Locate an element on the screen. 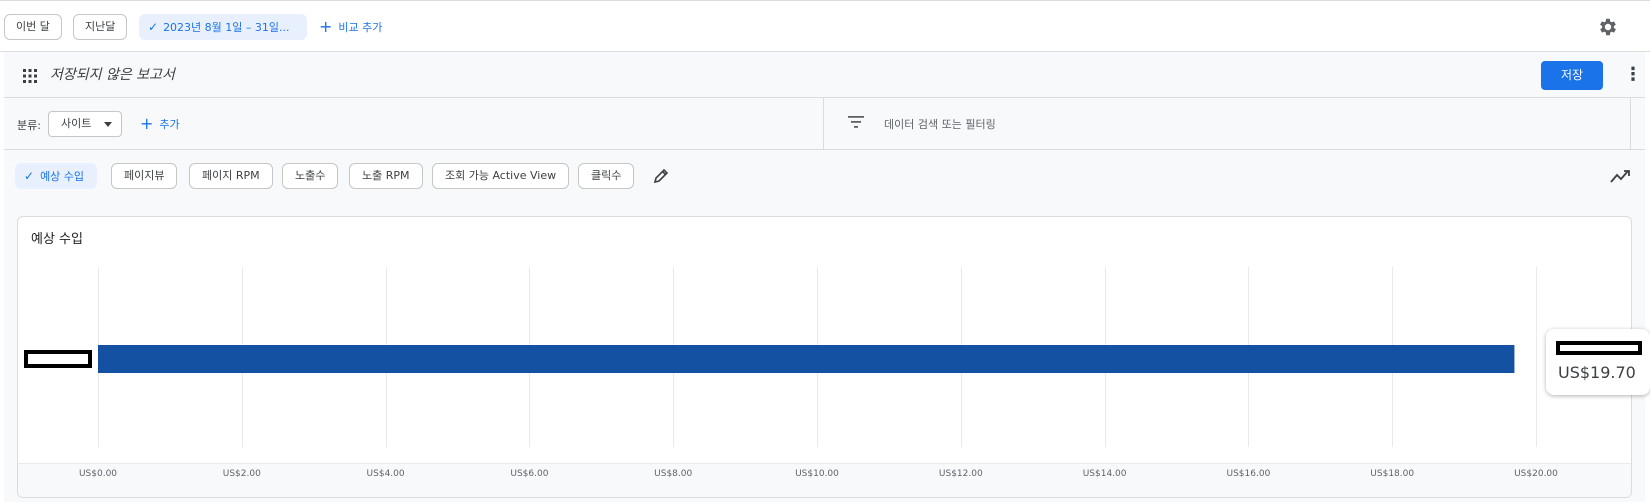 The height and width of the screenshot is (502, 1650). add-comparison-button: + 비교 추가 is located at coordinates (350, 27).